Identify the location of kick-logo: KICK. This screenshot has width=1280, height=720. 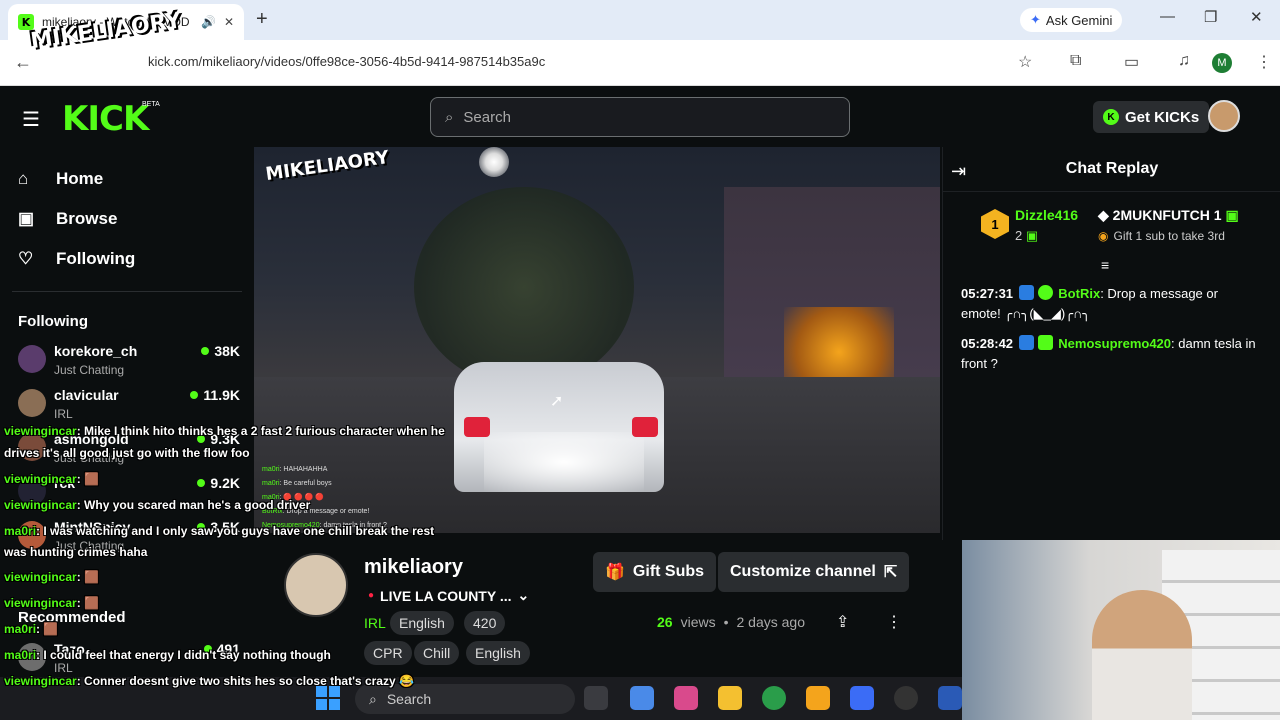
(105, 119).